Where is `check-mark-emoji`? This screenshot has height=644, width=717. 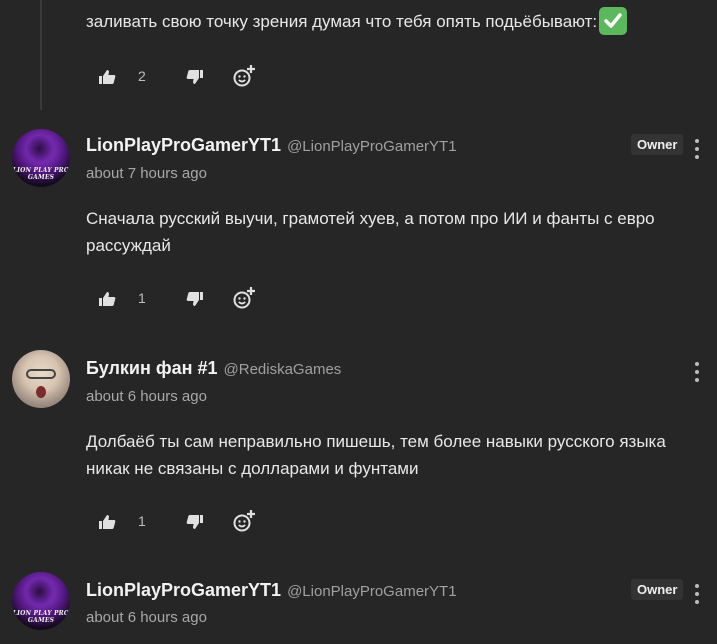 check-mark-emoji is located at coordinates (613, 20).